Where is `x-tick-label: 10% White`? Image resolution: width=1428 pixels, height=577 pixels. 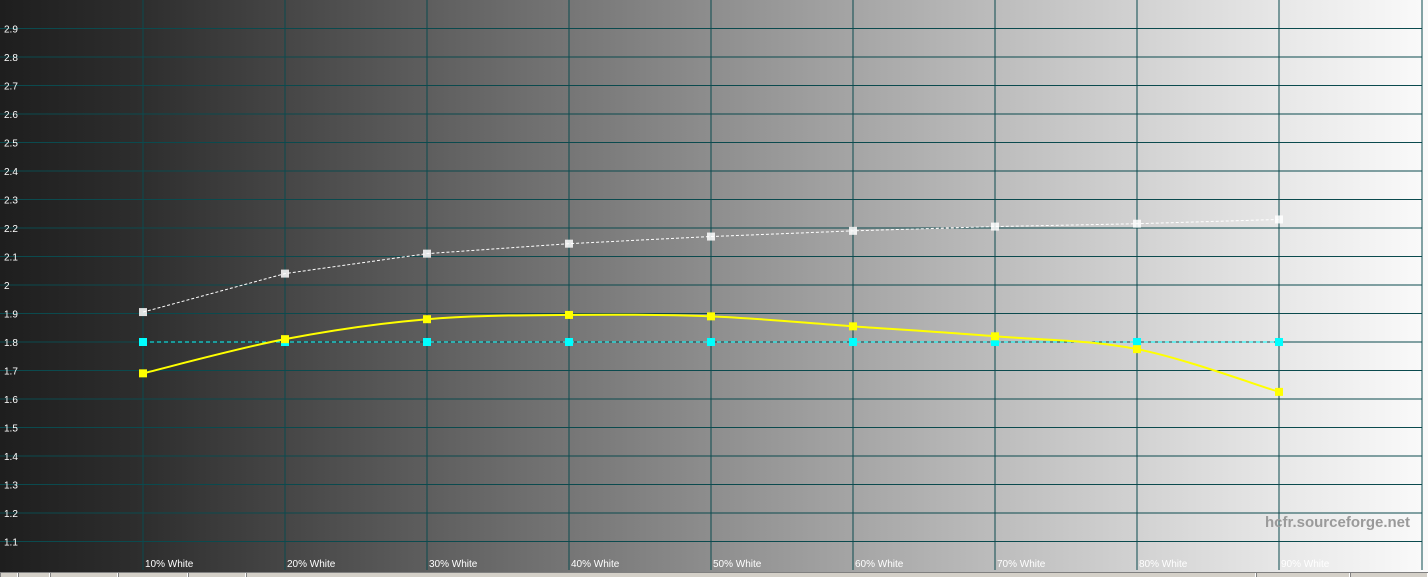 x-tick-label: 10% White is located at coordinates (169, 564).